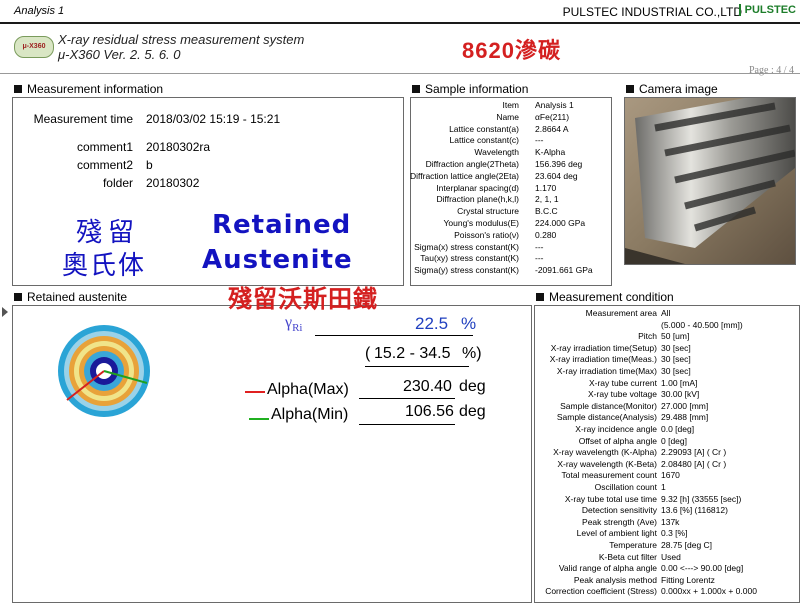 The width and height of the screenshot is (800, 603). What do you see at coordinates (606, 417) in the screenshot?
I see `meas-cond-key: Sample distance(Analysis)` at bounding box center [606, 417].